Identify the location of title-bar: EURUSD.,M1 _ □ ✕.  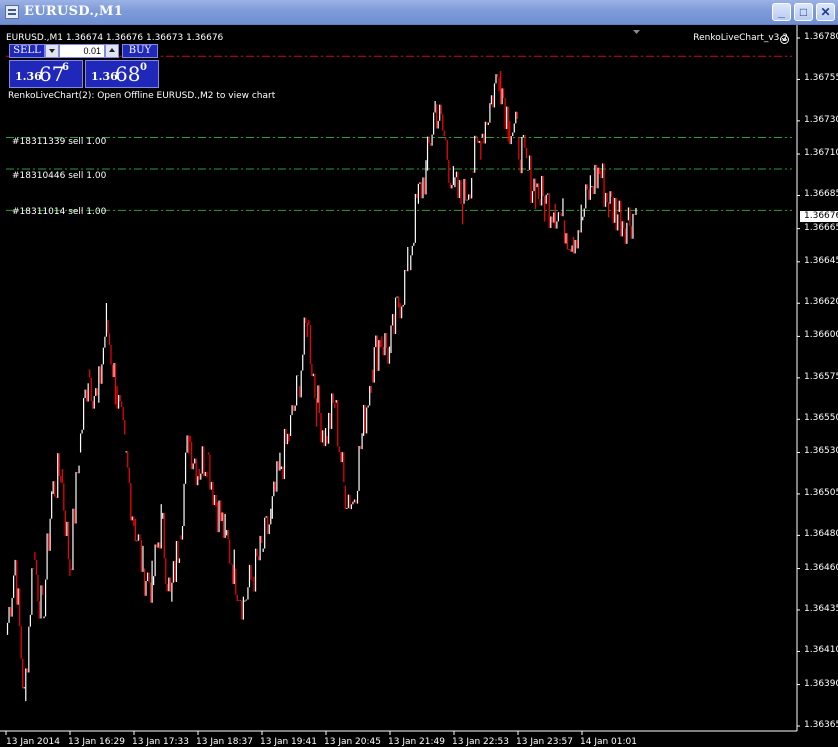
(419, 12).